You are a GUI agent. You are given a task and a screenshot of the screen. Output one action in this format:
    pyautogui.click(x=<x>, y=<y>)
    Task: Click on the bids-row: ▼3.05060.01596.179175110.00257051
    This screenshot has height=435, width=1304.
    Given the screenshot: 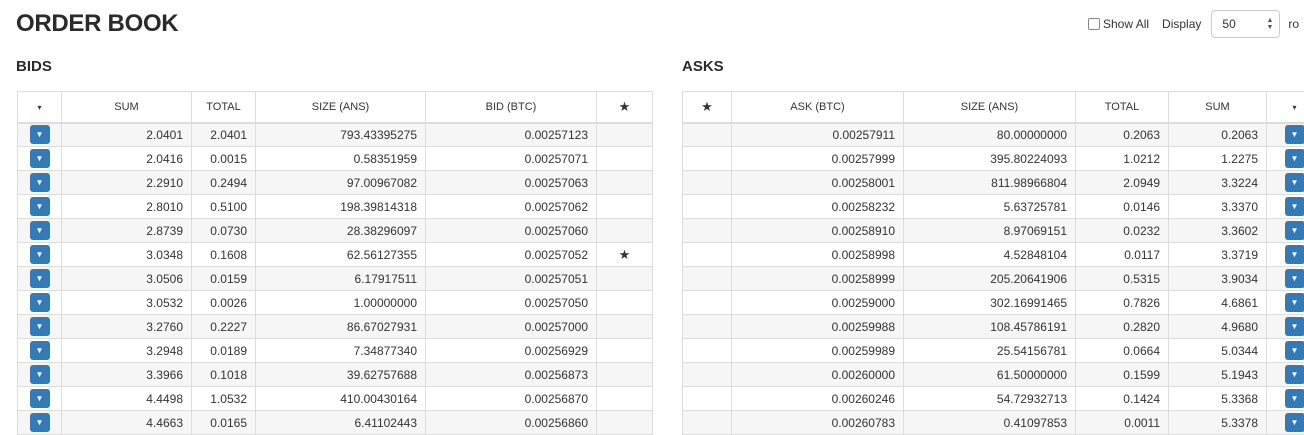 What is the action you would take?
    pyautogui.click(x=335, y=279)
    